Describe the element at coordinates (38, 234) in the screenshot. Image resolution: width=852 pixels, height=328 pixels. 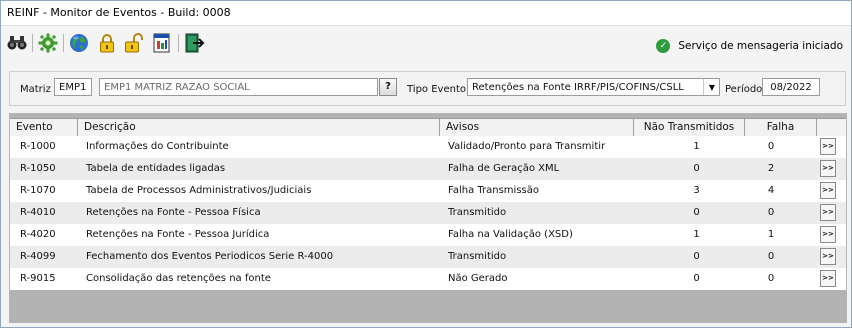
I see `cell-evento: R-4020` at that location.